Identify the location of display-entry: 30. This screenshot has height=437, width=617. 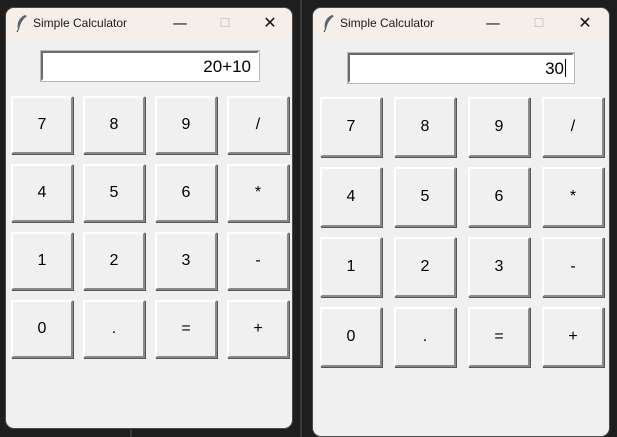
(461, 68).